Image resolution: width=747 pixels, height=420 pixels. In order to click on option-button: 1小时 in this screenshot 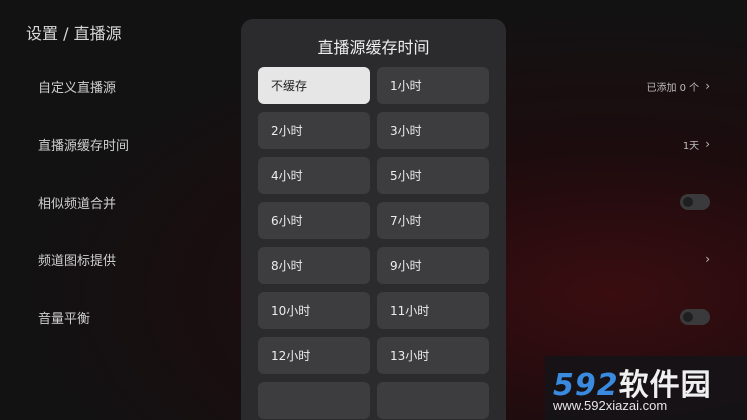, I will do `click(433, 85)`.